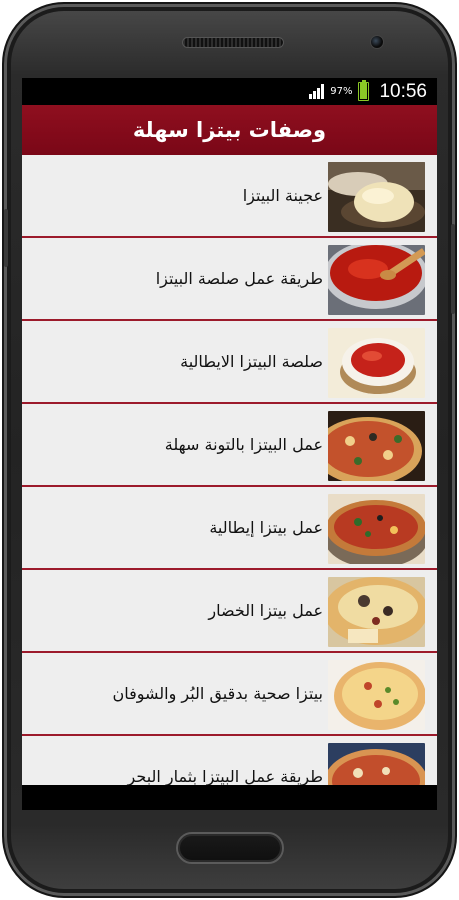 This screenshot has width=459, height=900. Describe the element at coordinates (6, 238) in the screenshot. I see `volume-button` at that location.